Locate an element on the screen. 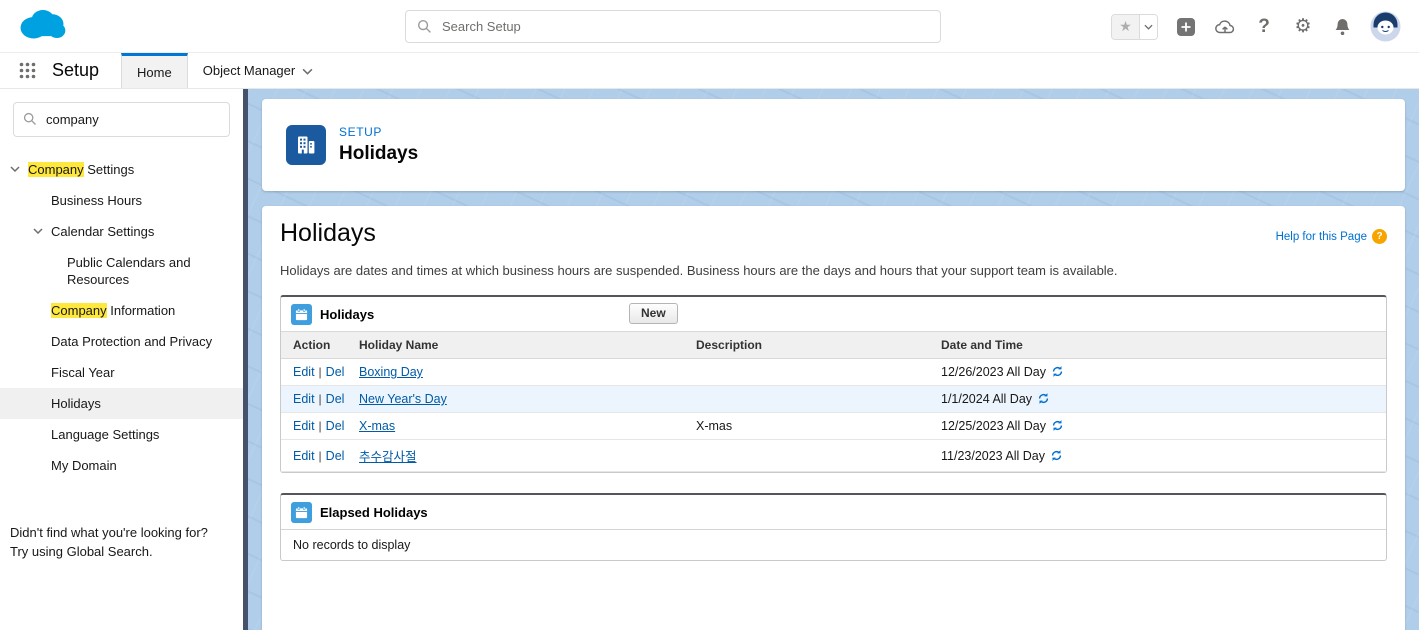  elapsed-holidays-title: Elapsed Holidays is located at coordinates (374, 512).